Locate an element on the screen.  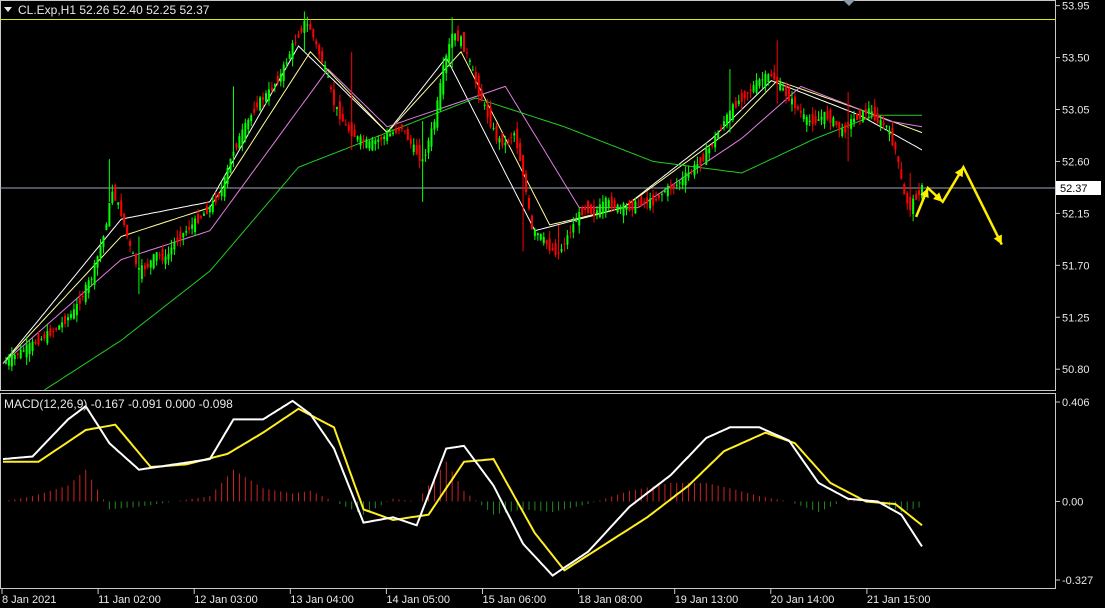
window-title-text: CL.Exp,H1 52.26 52.40 52.25 52.37 is located at coordinates (114, 10).